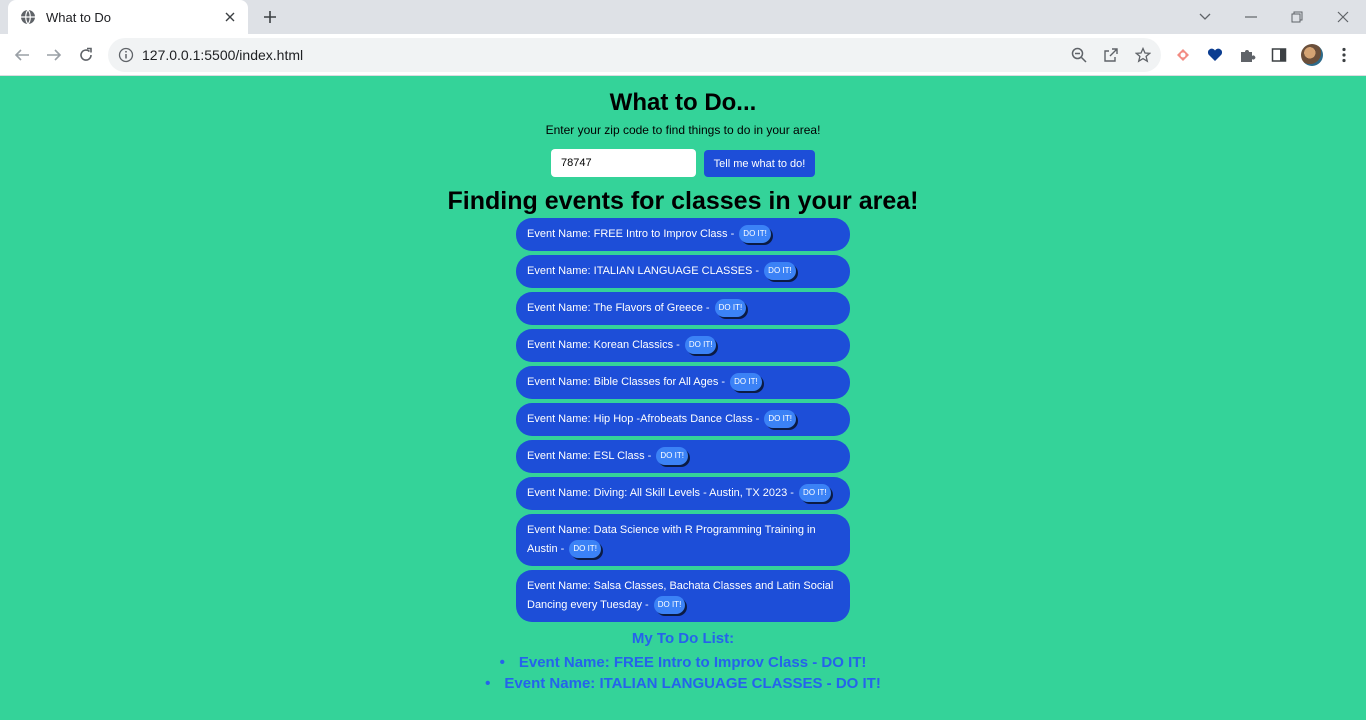  Describe the element at coordinates (603, 345) in the screenshot. I see `event-name: Event Name: Korean Classics -` at that location.